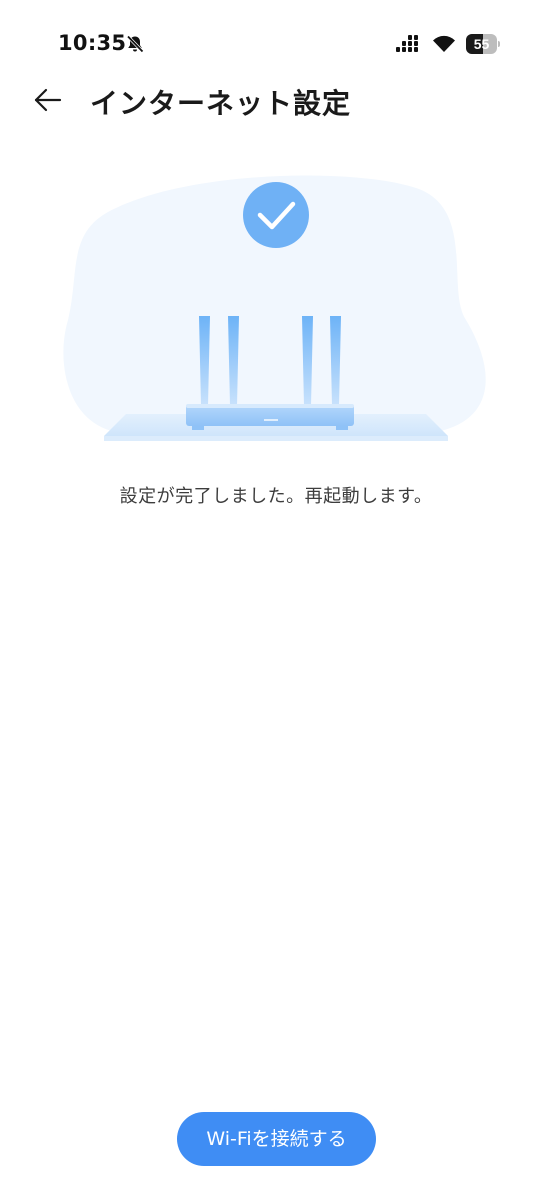 This screenshot has width=552, height=1200. I want to click on arrow-left-icon, so click(48, 100).